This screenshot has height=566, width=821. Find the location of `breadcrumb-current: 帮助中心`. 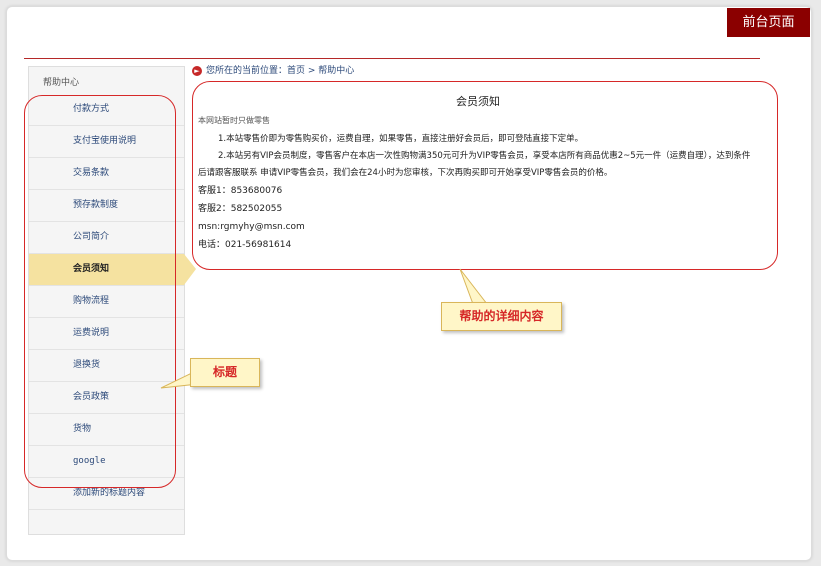

breadcrumb-current: 帮助中心 is located at coordinates (336, 71).